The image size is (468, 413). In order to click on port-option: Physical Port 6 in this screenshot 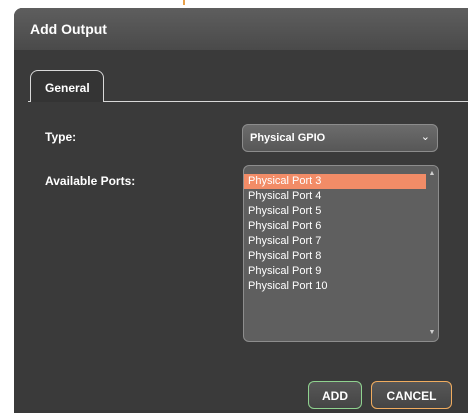, I will do `click(336, 226)`.